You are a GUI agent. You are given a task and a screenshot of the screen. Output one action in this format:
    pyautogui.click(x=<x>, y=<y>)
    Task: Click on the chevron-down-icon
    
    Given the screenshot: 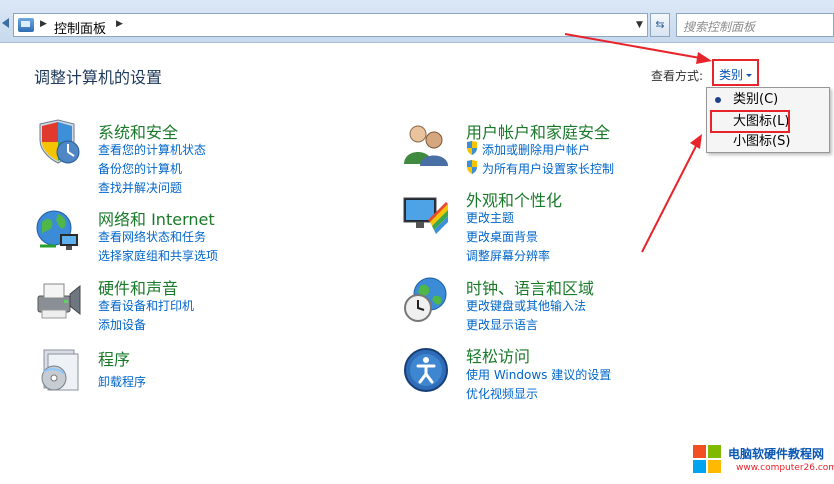 What is the action you would take?
    pyautogui.click(x=749, y=75)
    